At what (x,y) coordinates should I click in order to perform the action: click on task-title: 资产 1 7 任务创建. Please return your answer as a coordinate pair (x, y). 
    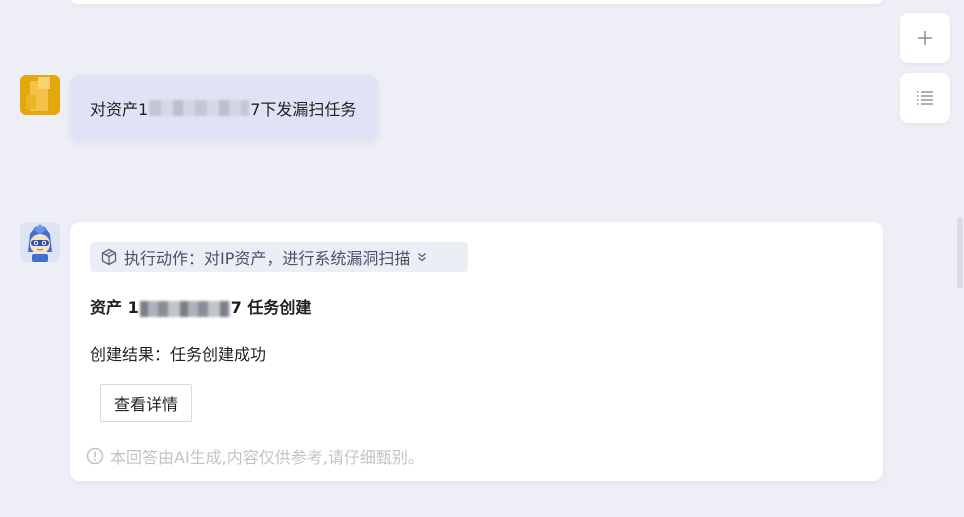
    Looking at the image, I should click on (200, 306).